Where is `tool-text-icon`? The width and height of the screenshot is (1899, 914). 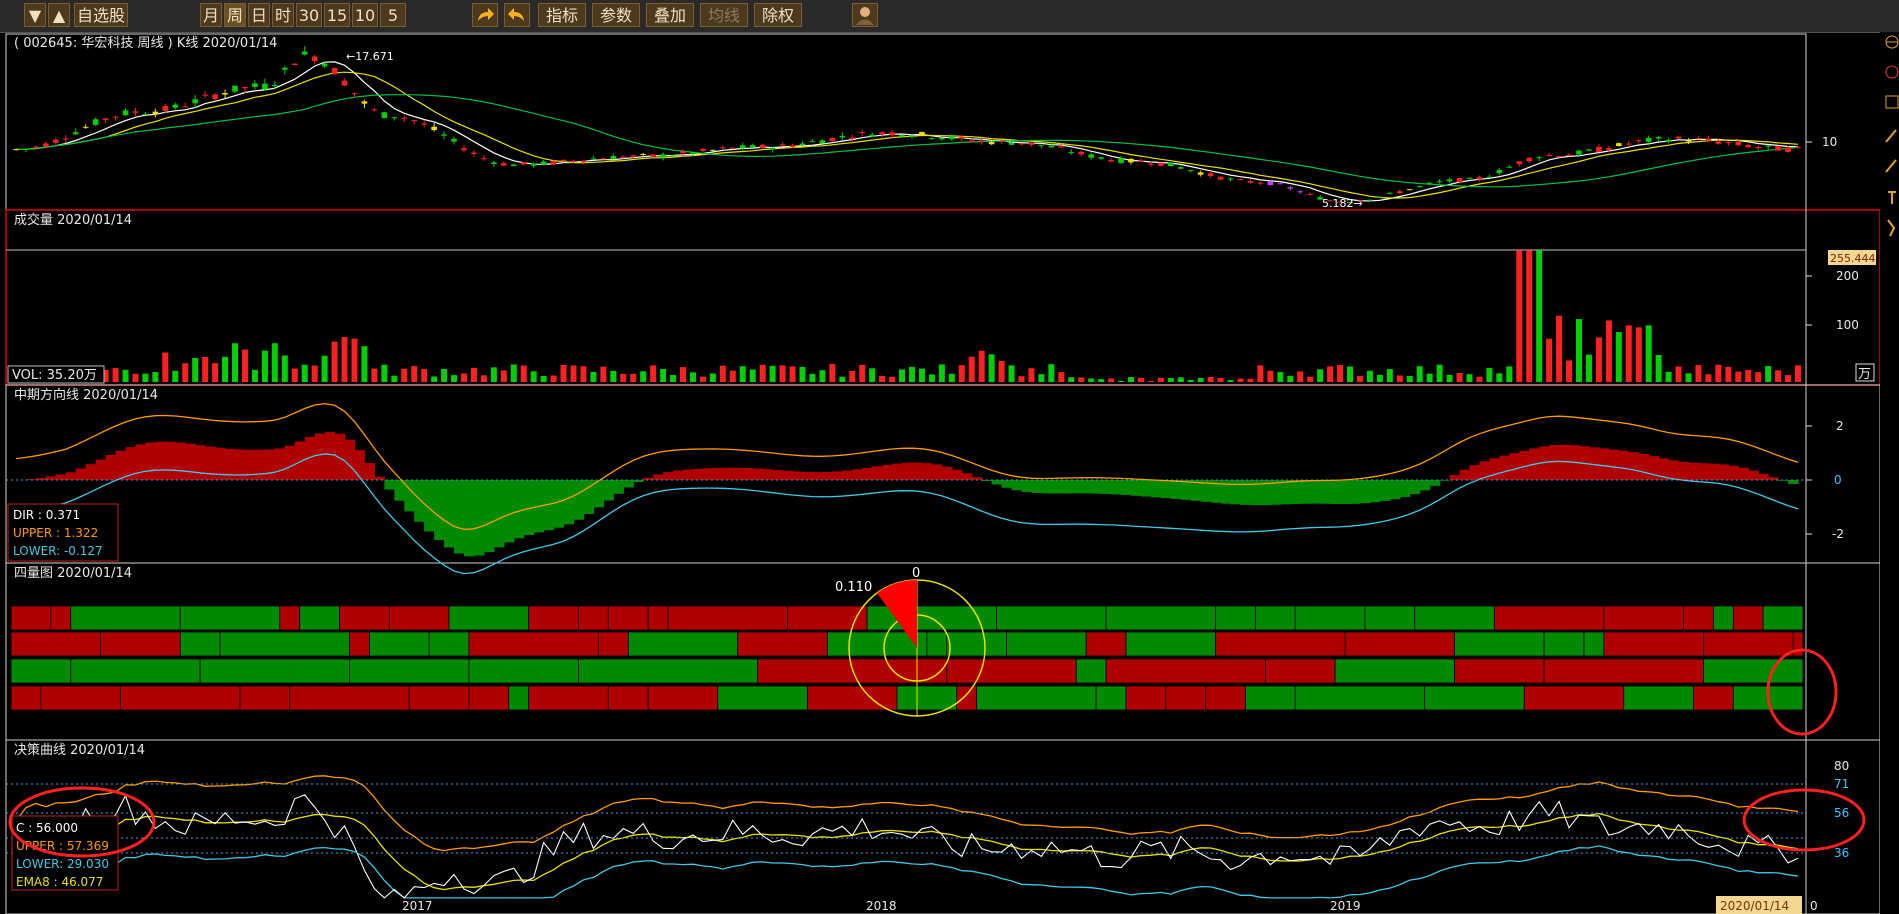
tool-text-icon is located at coordinates (1892, 197).